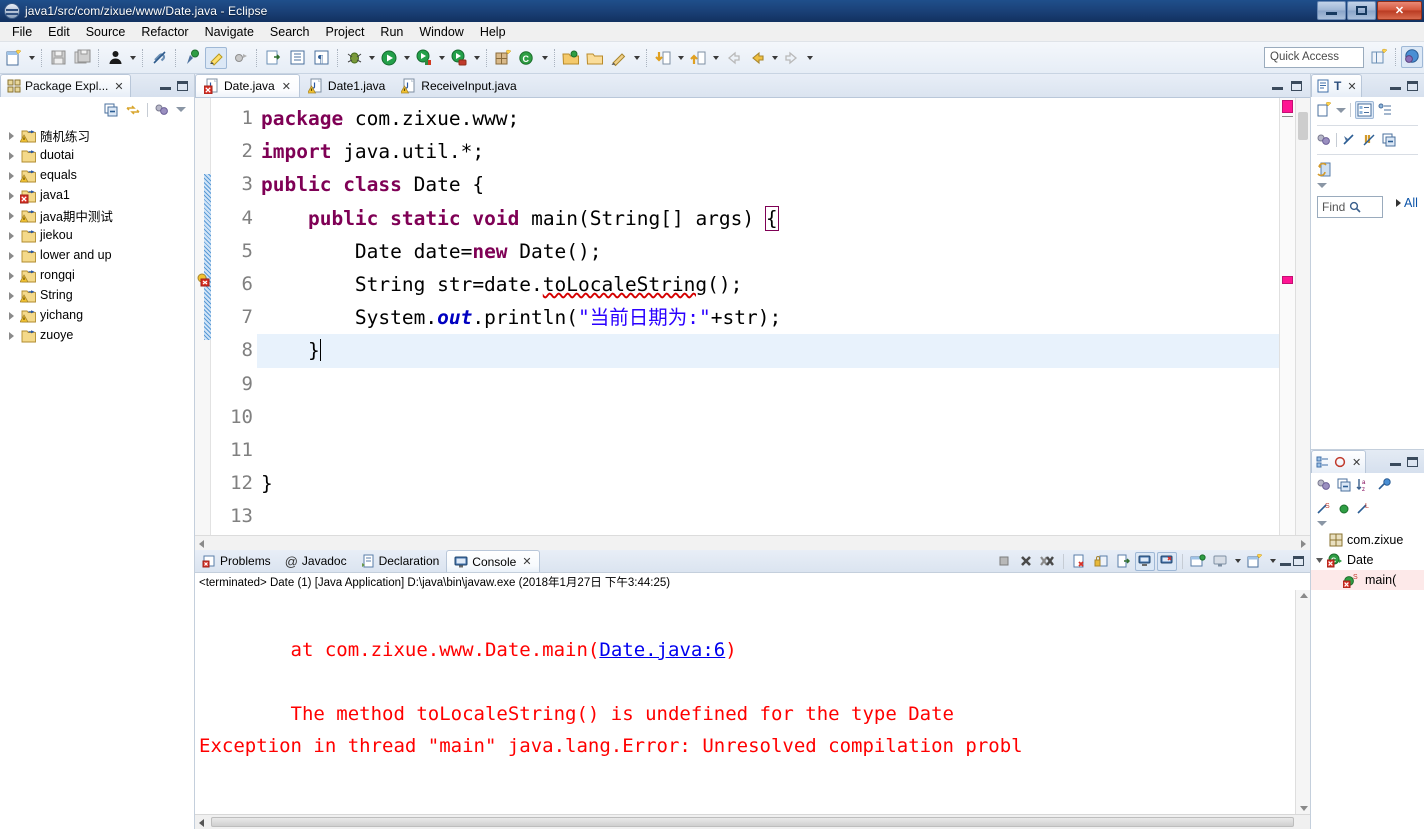 The height and width of the screenshot is (829, 1424). I want to click on new-class-dropdown-icon, so click(544, 58).